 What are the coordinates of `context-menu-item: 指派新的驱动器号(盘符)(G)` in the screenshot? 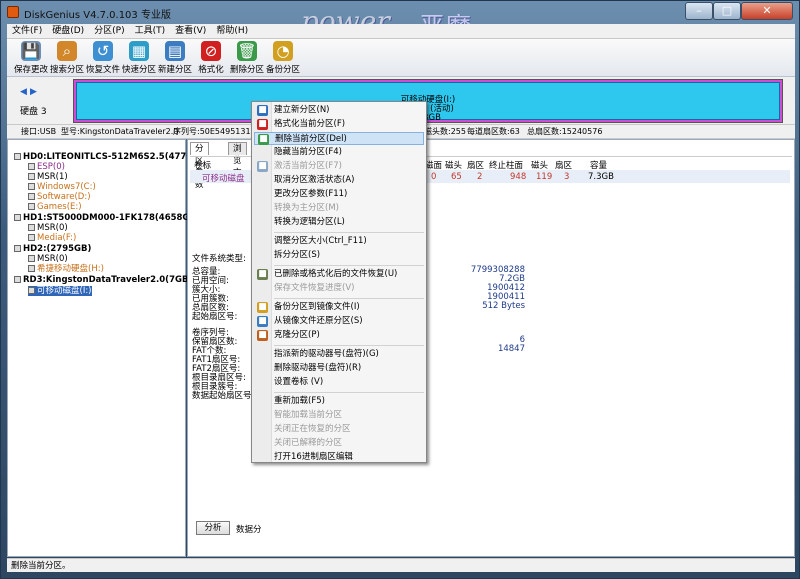 It's located at (339, 354).